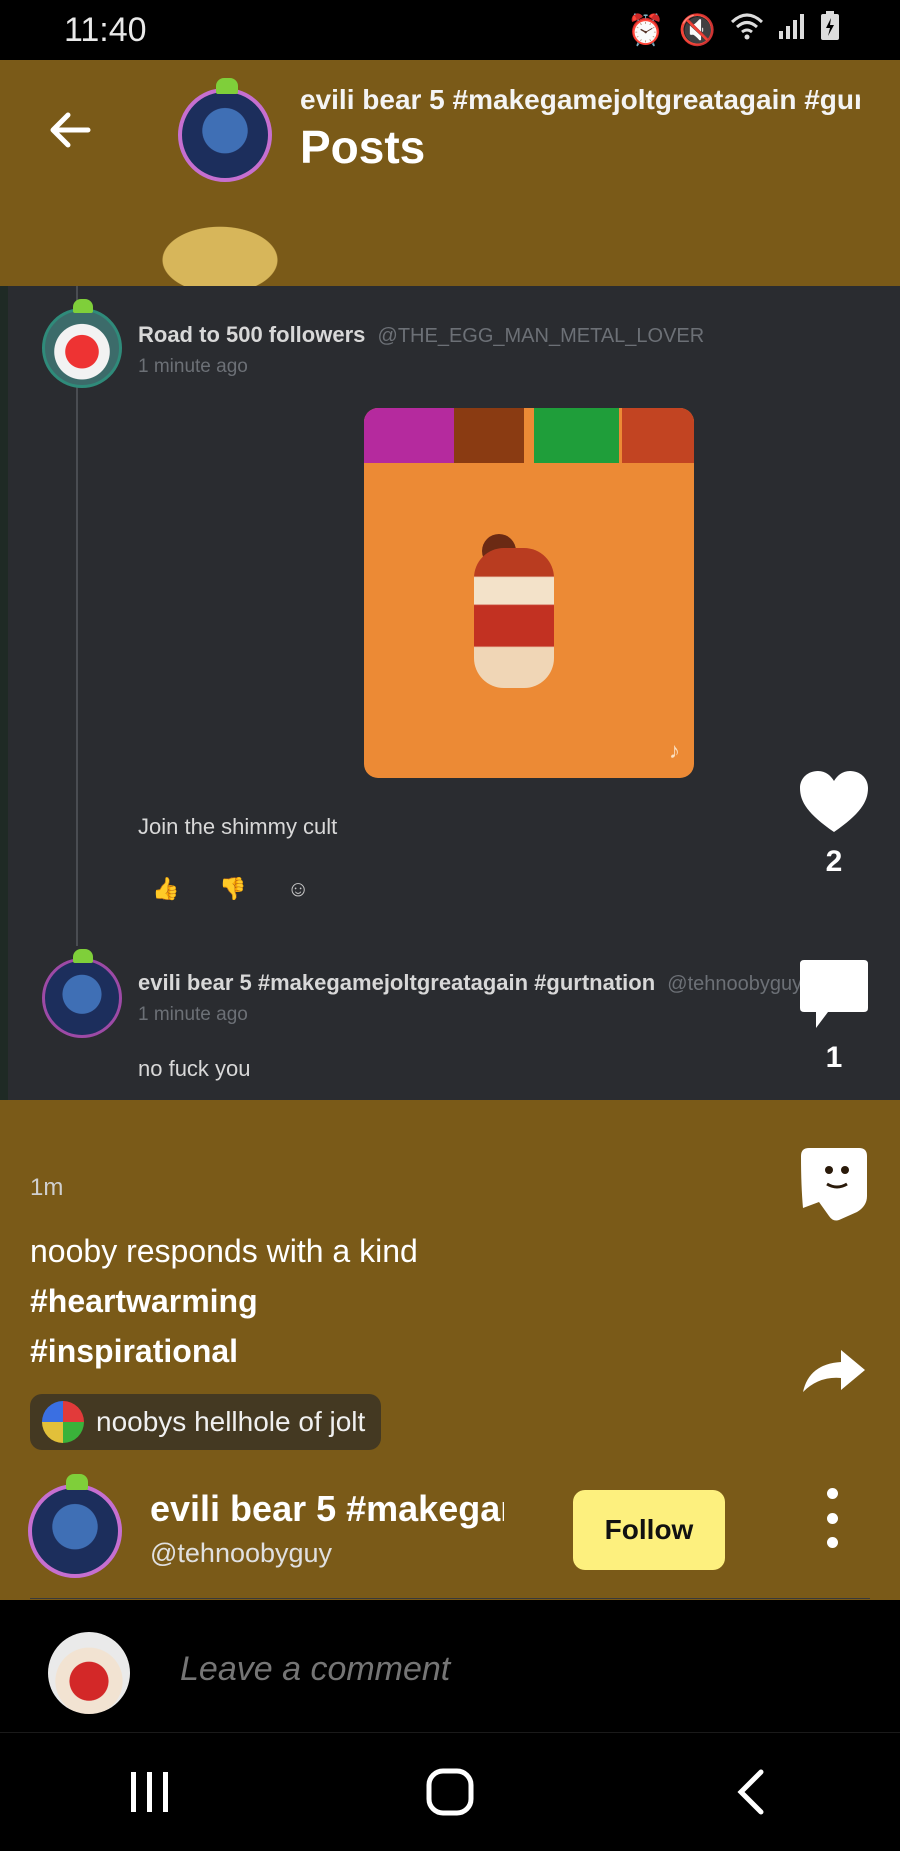 The height and width of the screenshot is (1851, 900). What do you see at coordinates (193, 1014) in the screenshot?
I see `reply-timestamp: 1 minute ago` at bounding box center [193, 1014].